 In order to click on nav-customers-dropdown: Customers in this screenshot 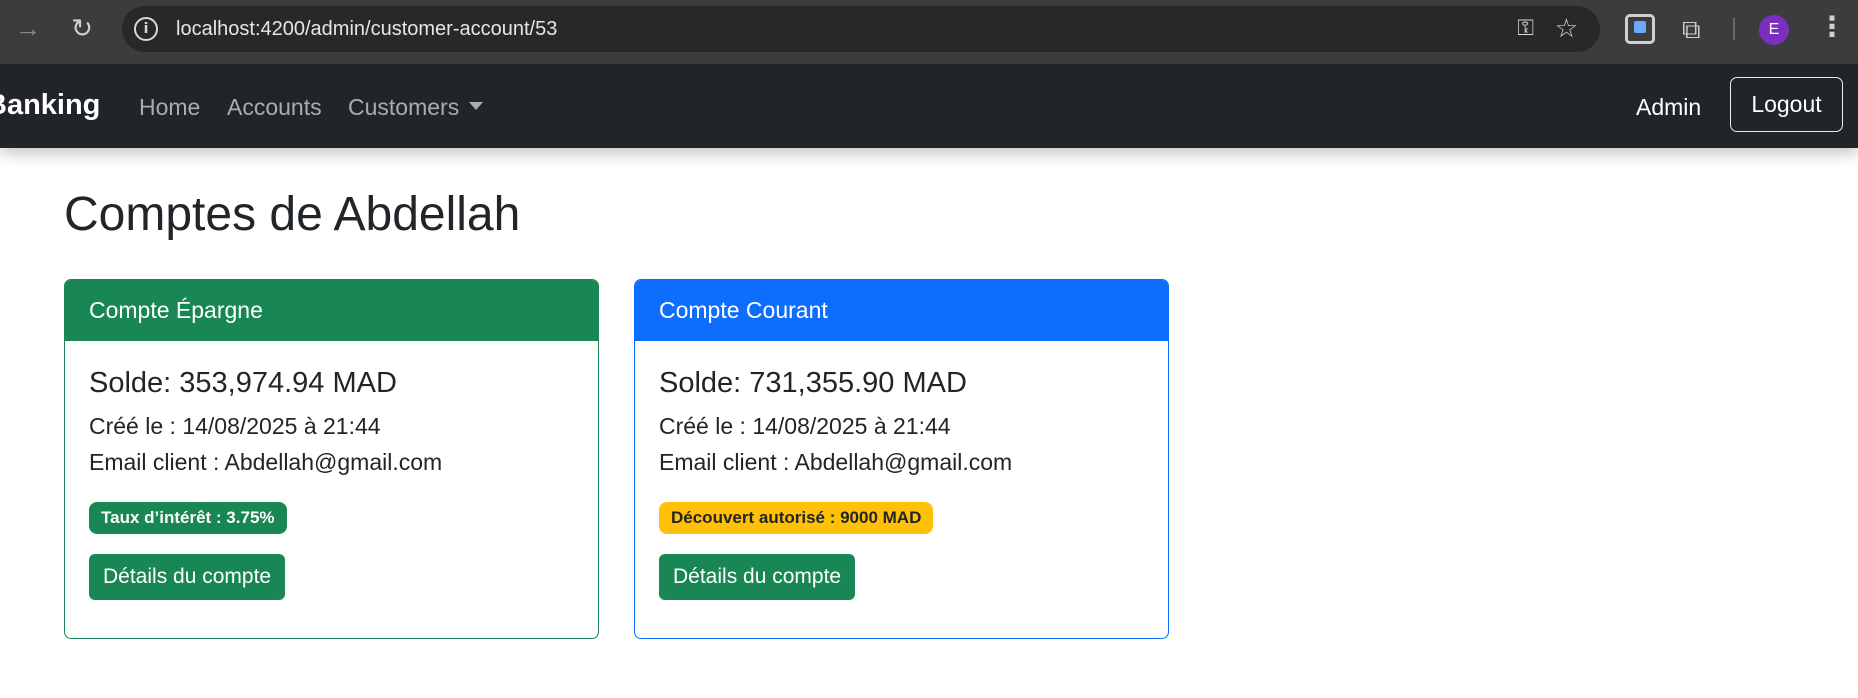, I will do `click(416, 107)`.